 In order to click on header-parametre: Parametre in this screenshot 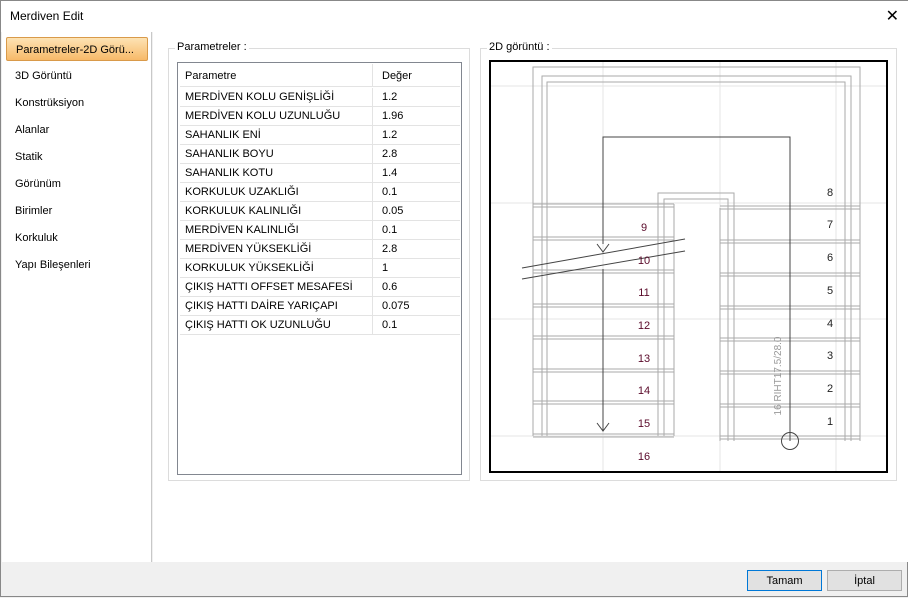, I will do `click(276, 75)`.